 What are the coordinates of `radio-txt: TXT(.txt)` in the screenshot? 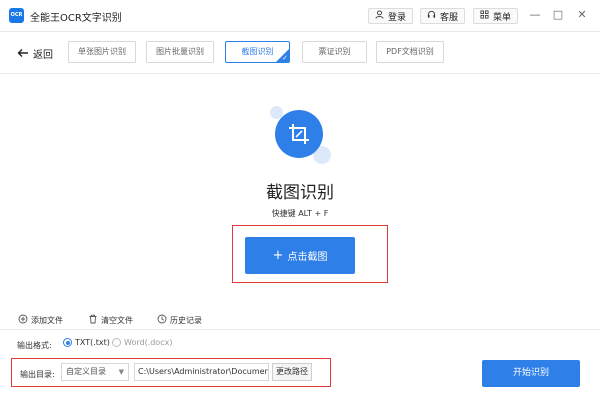 It's located at (86, 342).